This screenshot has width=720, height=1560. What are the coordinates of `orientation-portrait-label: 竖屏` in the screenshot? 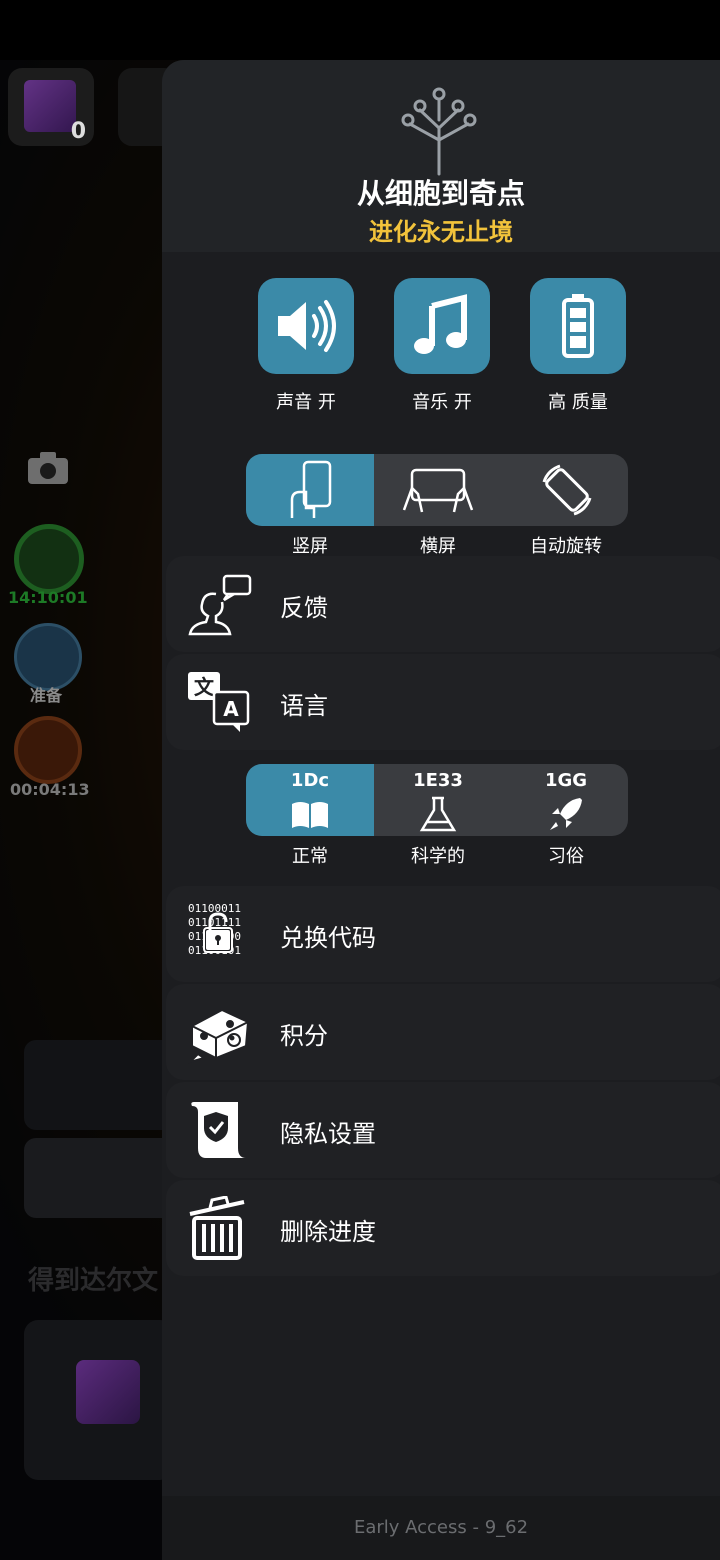 It's located at (310, 546).